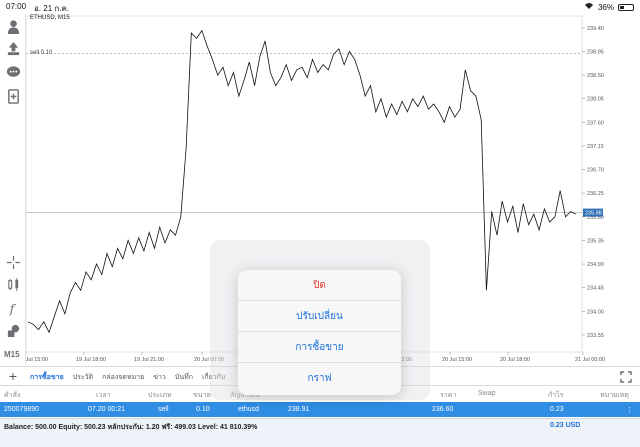 The width and height of the screenshot is (640, 447). Describe the element at coordinates (595, 289) in the screenshot. I see `y-tick-label: 234.45` at that location.